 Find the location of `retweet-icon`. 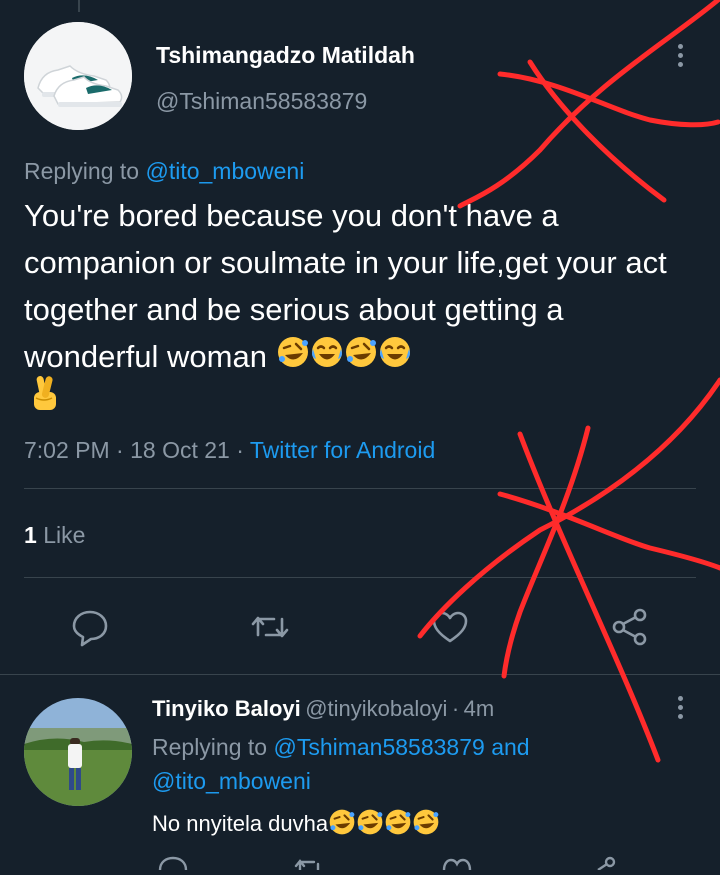

retweet-icon is located at coordinates (270, 627).